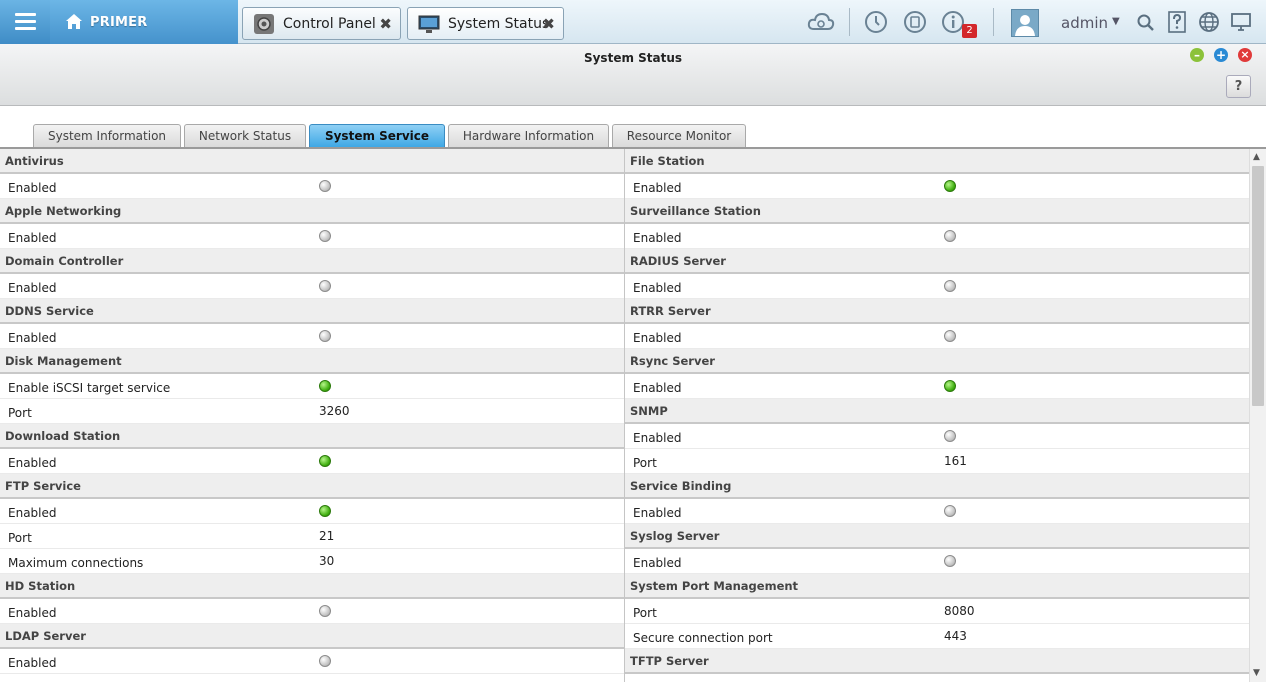 The image size is (1266, 682). Describe the element at coordinates (955, 636) in the screenshot. I see `service-row-value: 443` at that location.